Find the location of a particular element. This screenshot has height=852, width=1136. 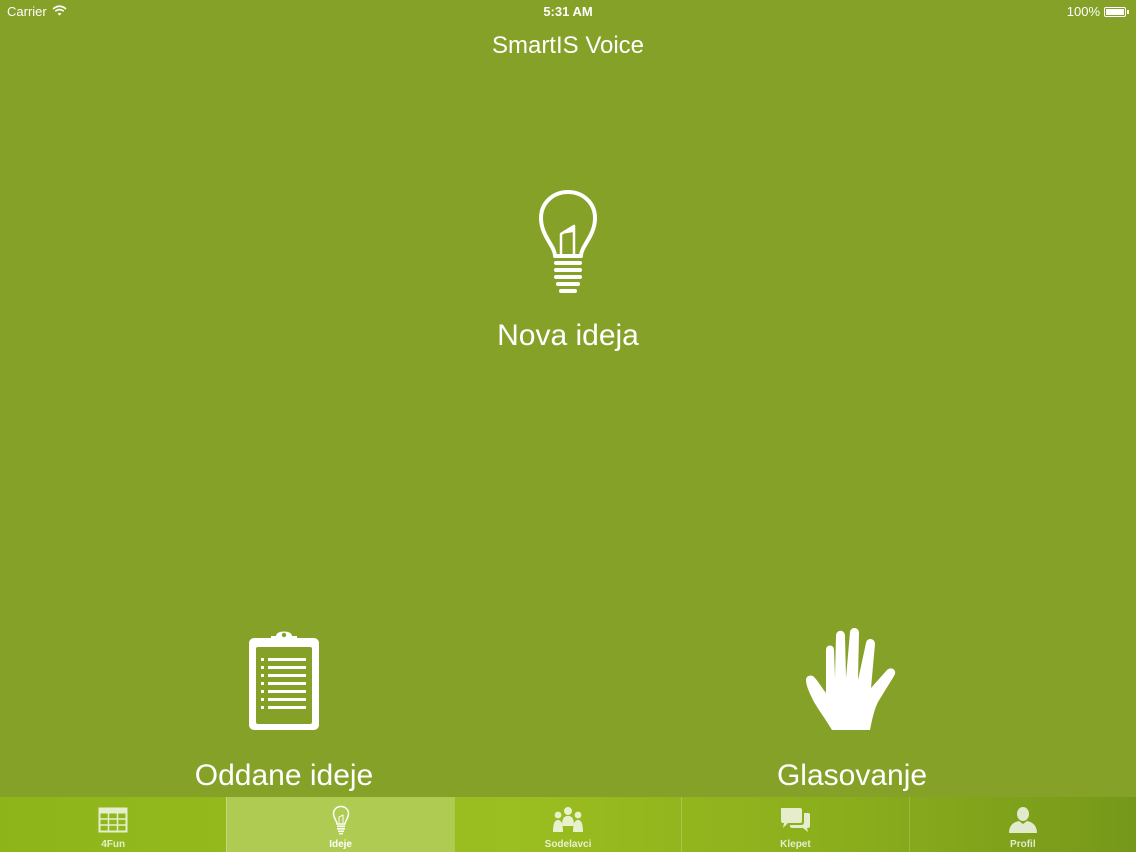

new-idea-button: Nova ideja is located at coordinates (568, 270).